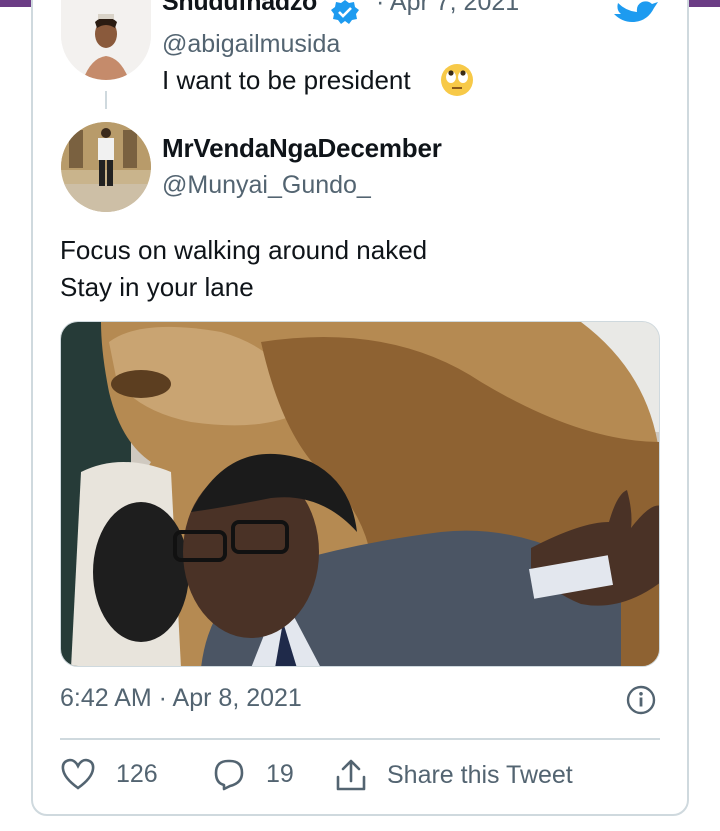  What do you see at coordinates (251, 44) in the screenshot?
I see `parent-handle: @abigailmusida` at bounding box center [251, 44].